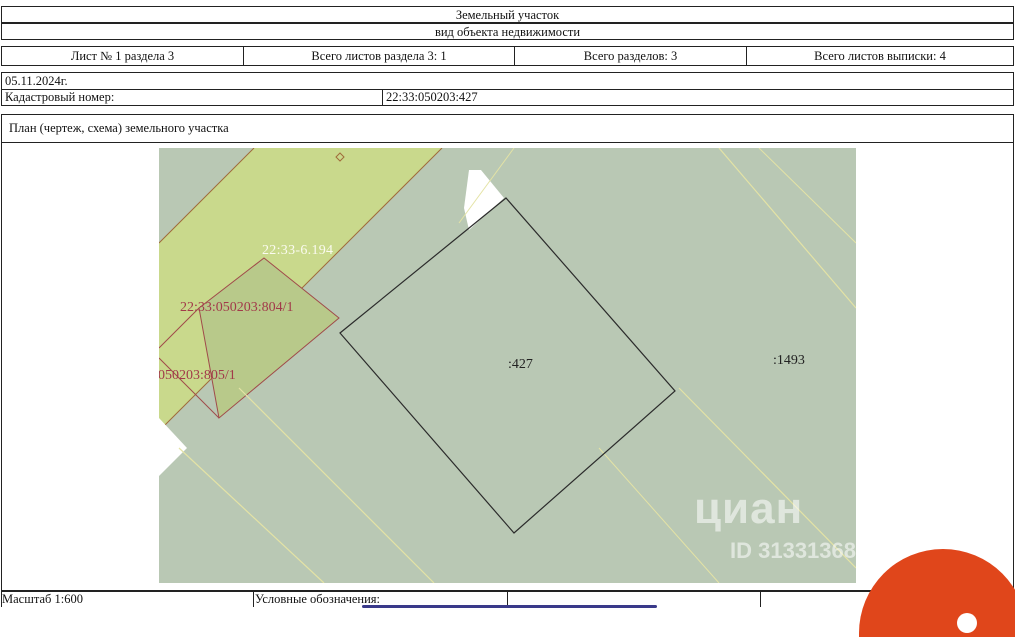 This screenshot has height=637, width=1015. Describe the element at coordinates (967, 623) in the screenshot. I see `cian-logo-icon` at that location.